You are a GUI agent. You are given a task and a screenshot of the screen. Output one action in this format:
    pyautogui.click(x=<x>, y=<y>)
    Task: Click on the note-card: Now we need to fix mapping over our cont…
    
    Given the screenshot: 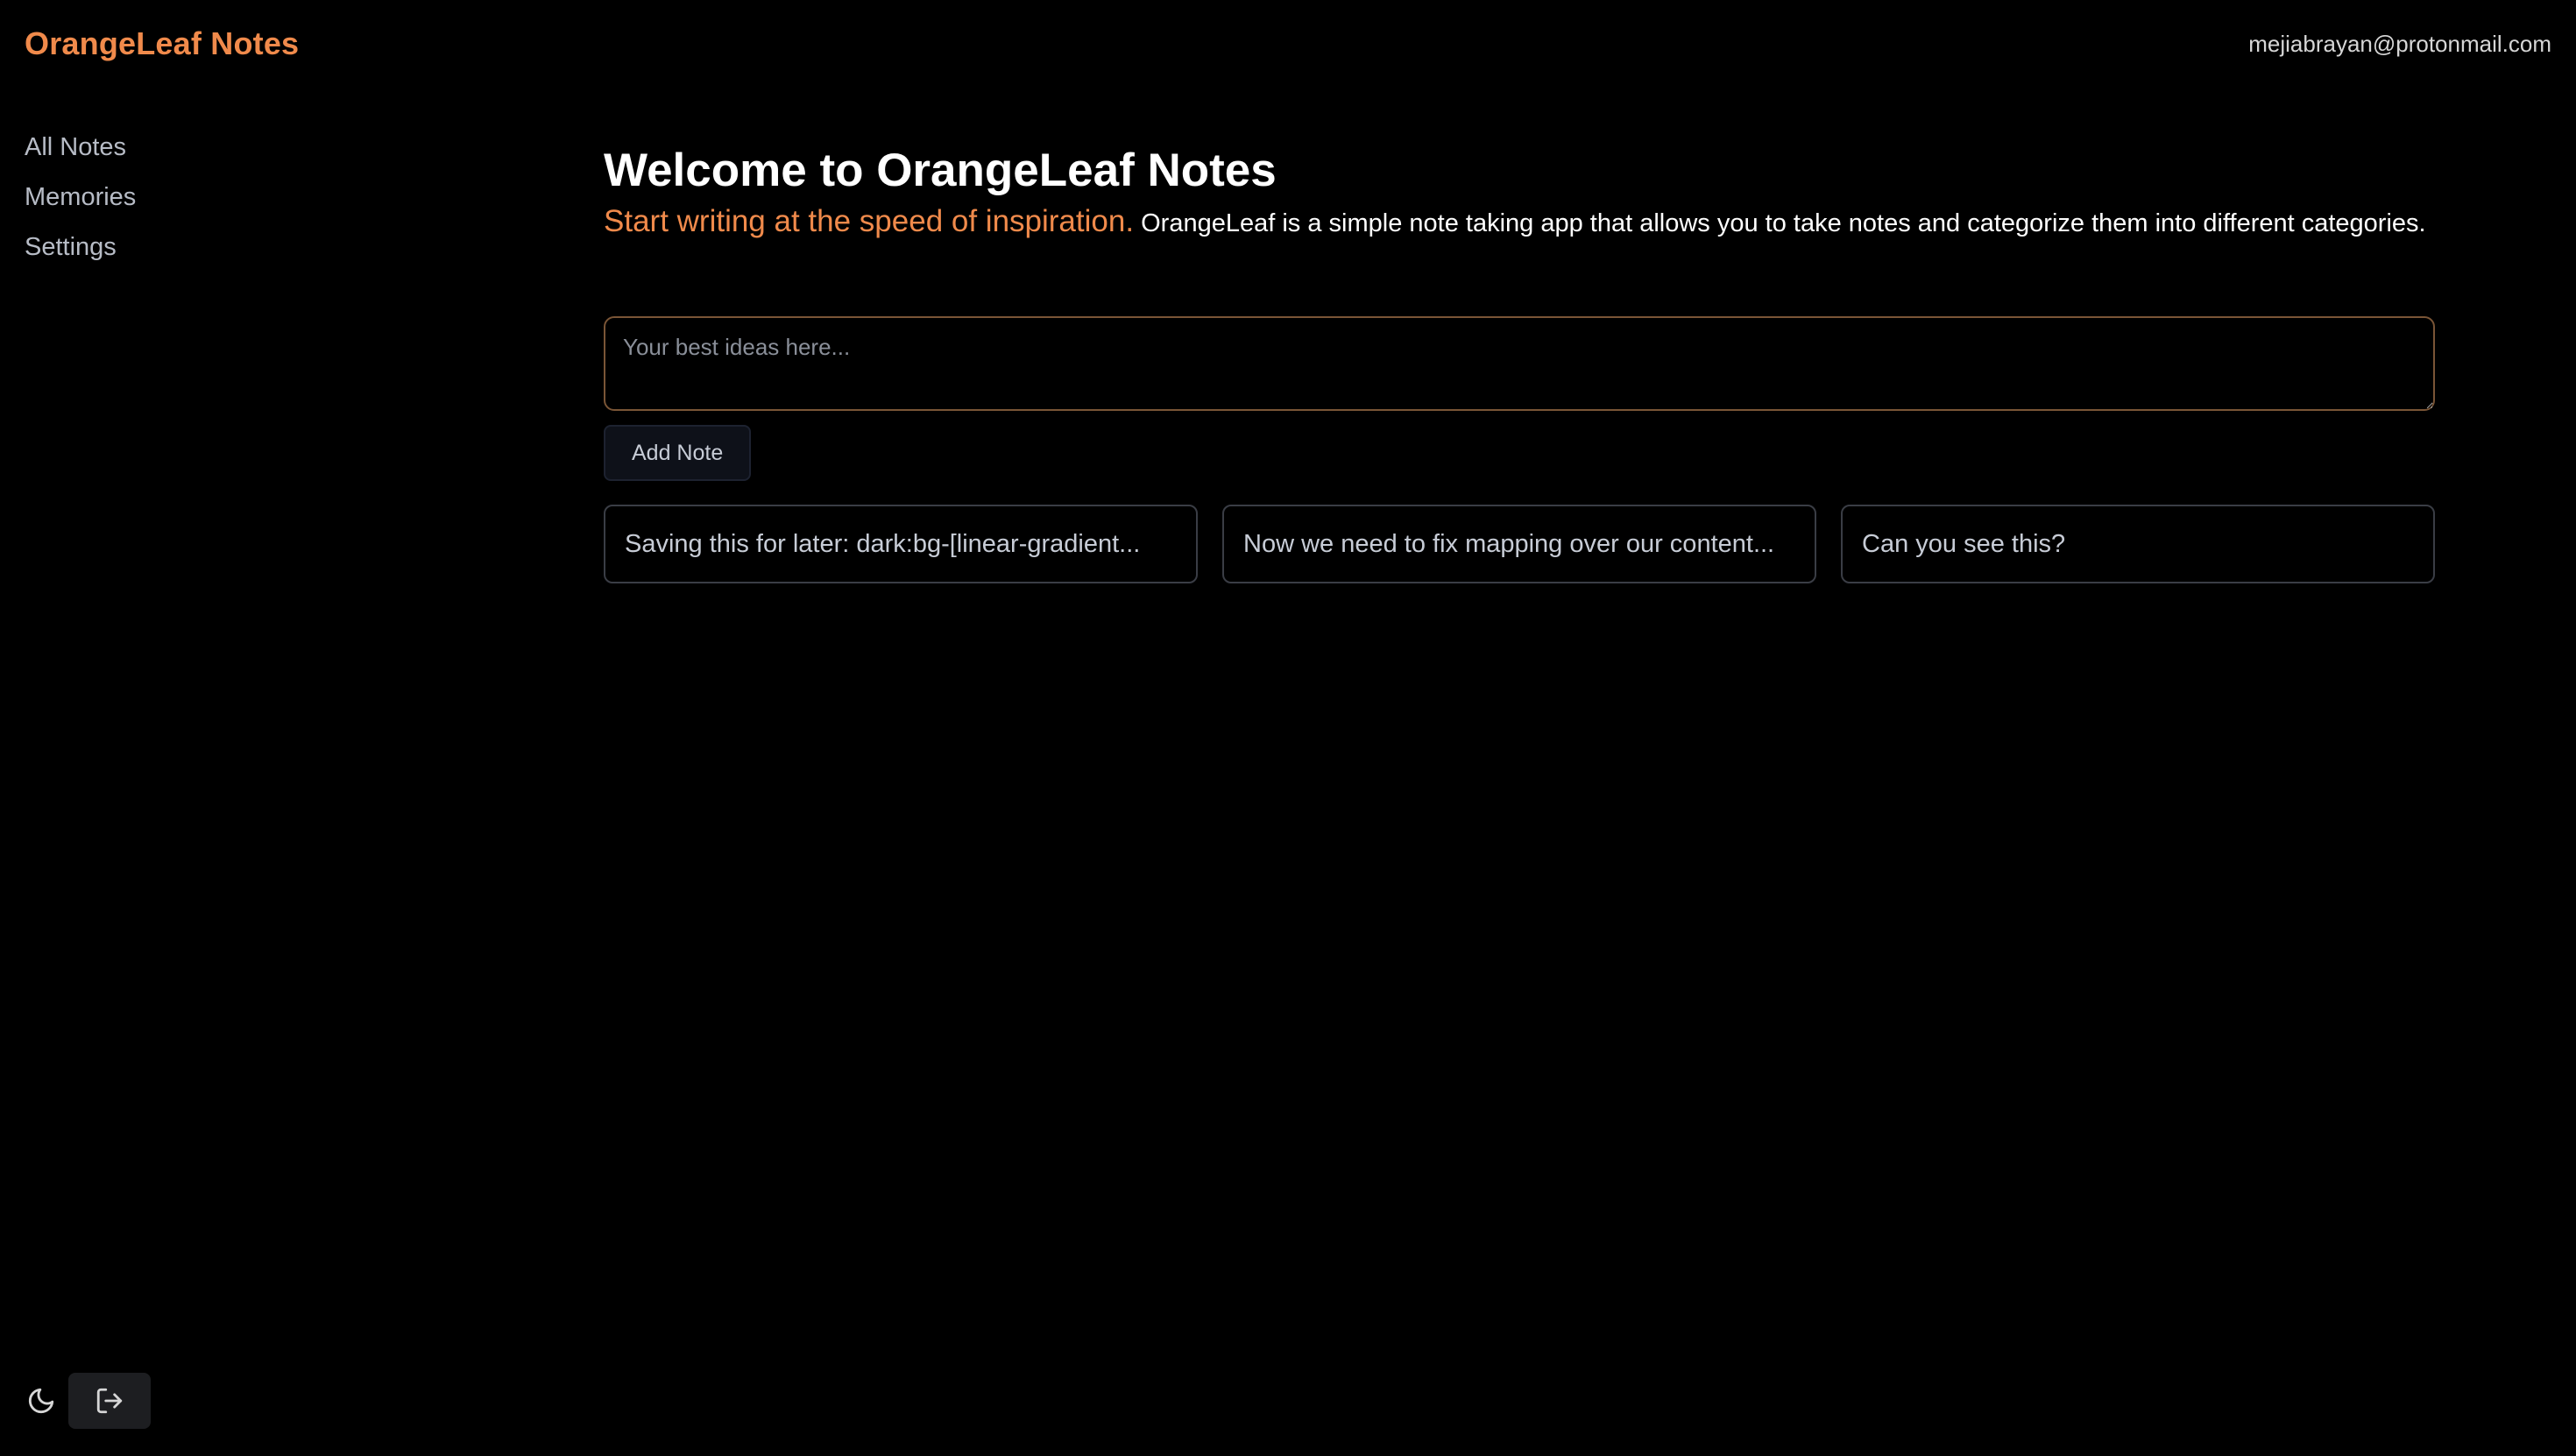 What is the action you would take?
    pyautogui.click(x=1519, y=544)
    